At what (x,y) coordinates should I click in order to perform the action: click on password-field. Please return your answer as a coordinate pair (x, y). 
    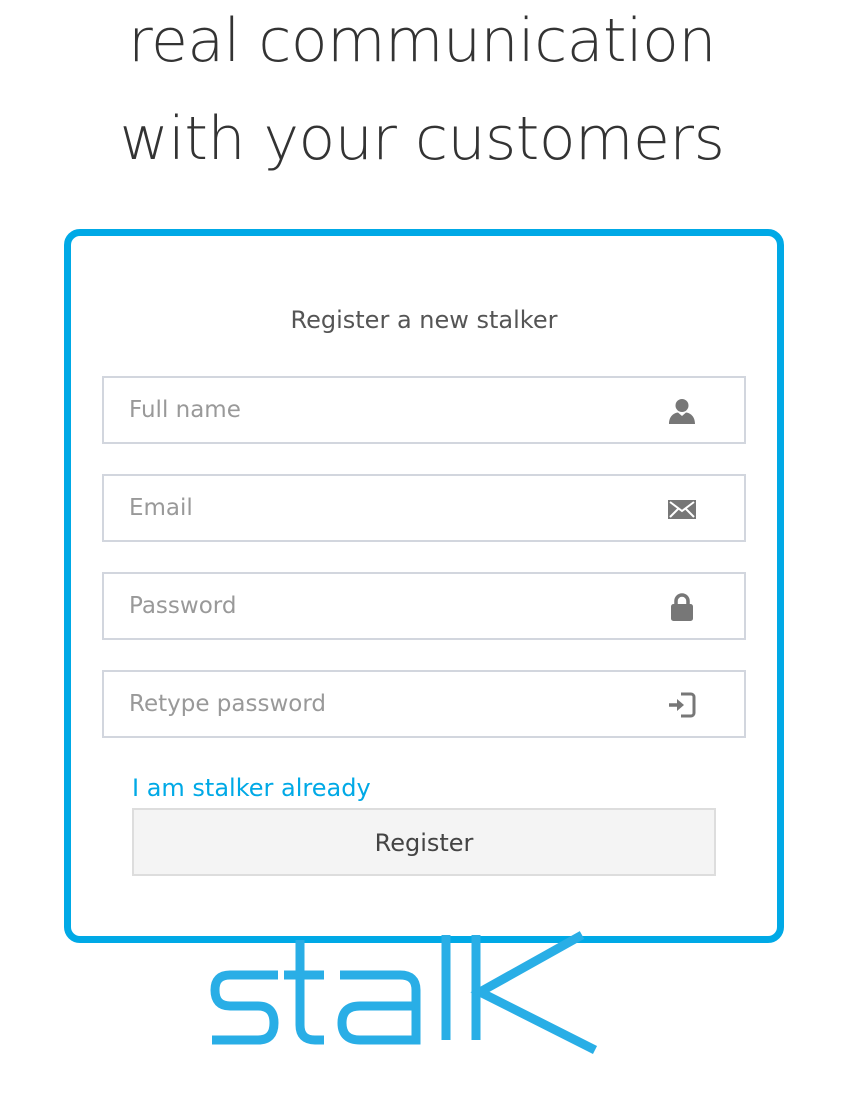
    Looking at the image, I should click on (424, 606).